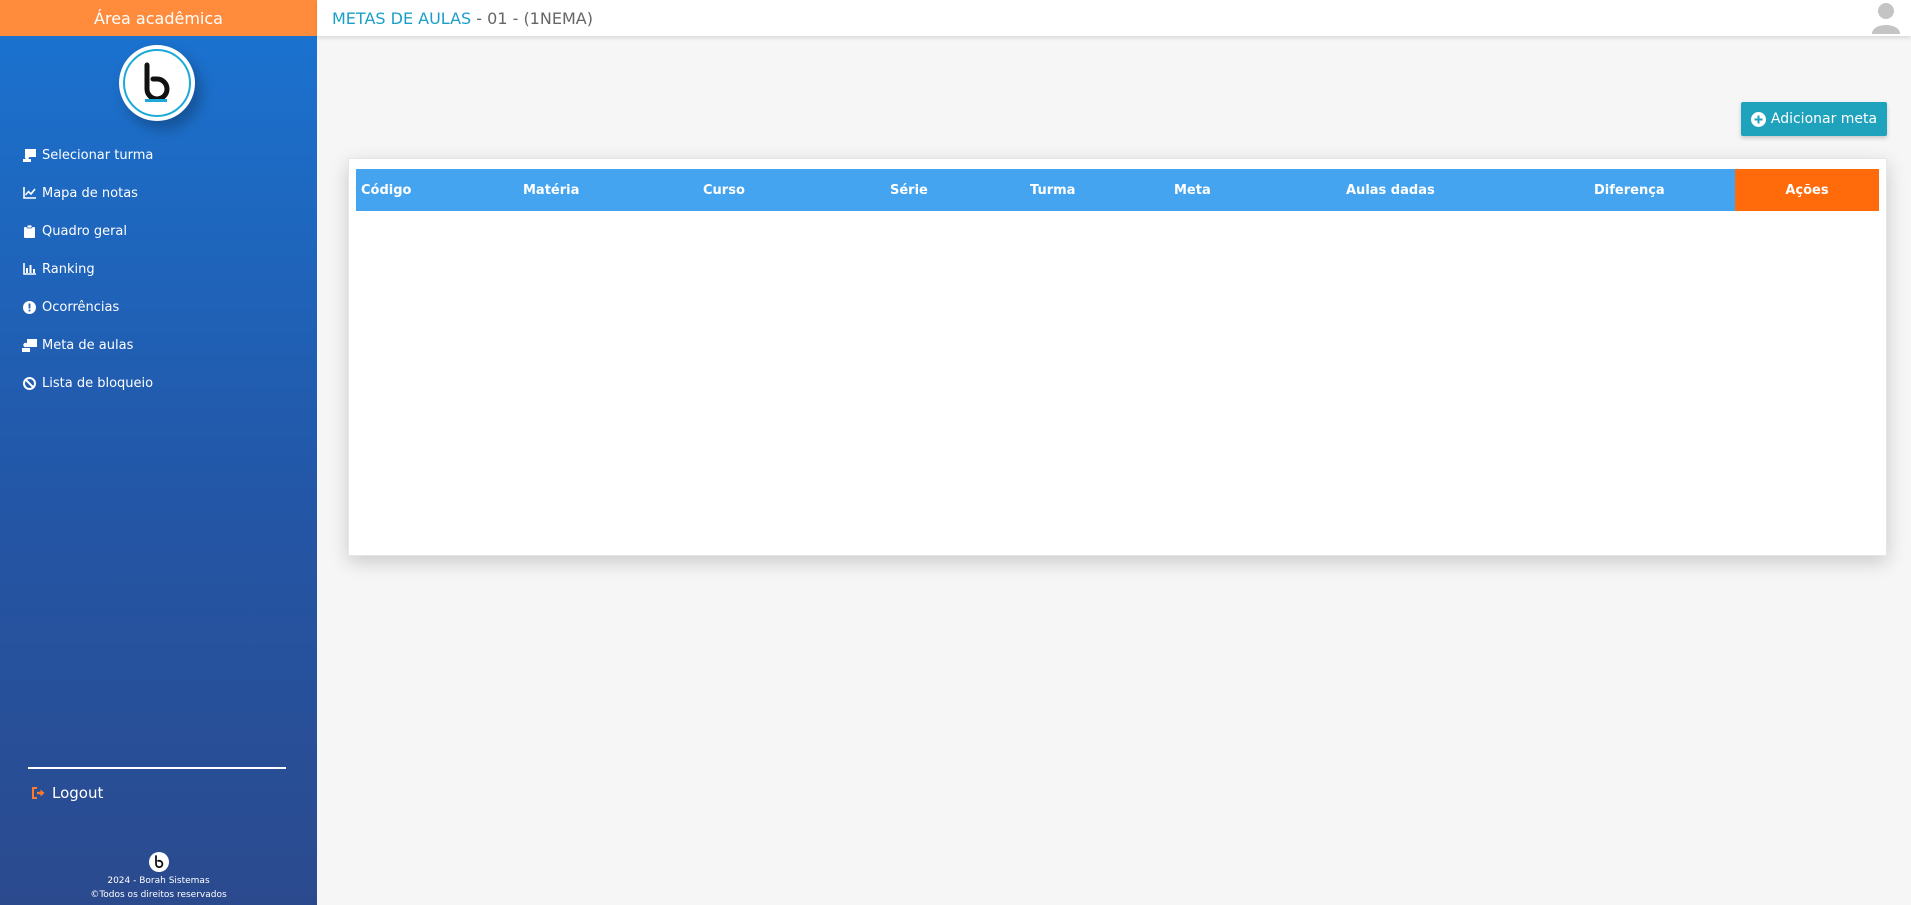 The height and width of the screenshot is (905, 1911). I want to click on line-chart-icon, so click(29, 193).